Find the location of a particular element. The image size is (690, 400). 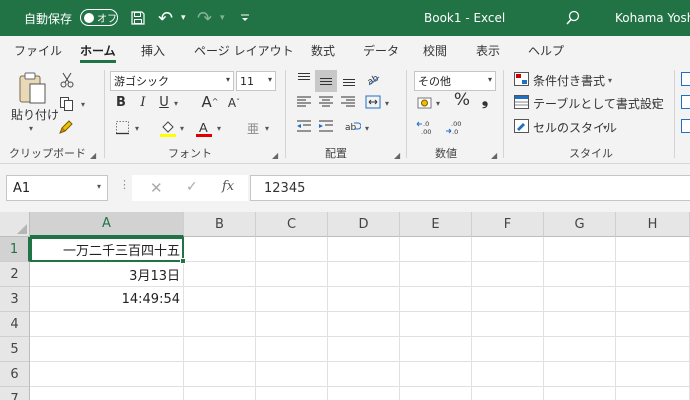

copy-dropdown-icon: ▾ is located at coordinates (83, 104).